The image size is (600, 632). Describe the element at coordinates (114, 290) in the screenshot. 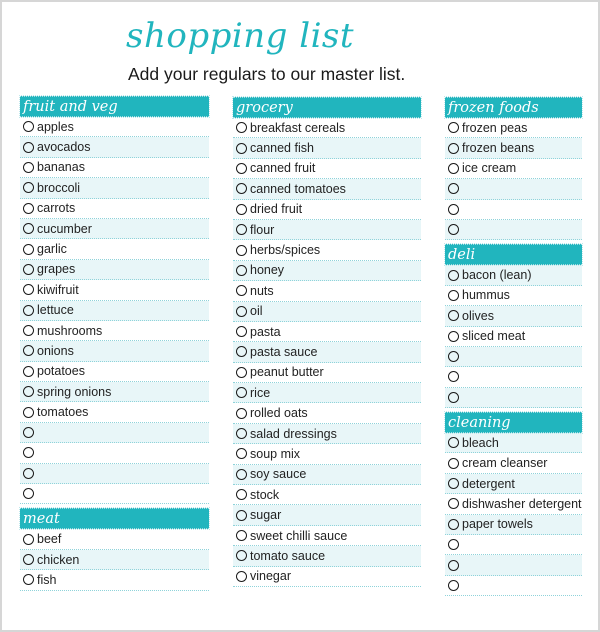

I see `list-item: kiwifruit` at that location.